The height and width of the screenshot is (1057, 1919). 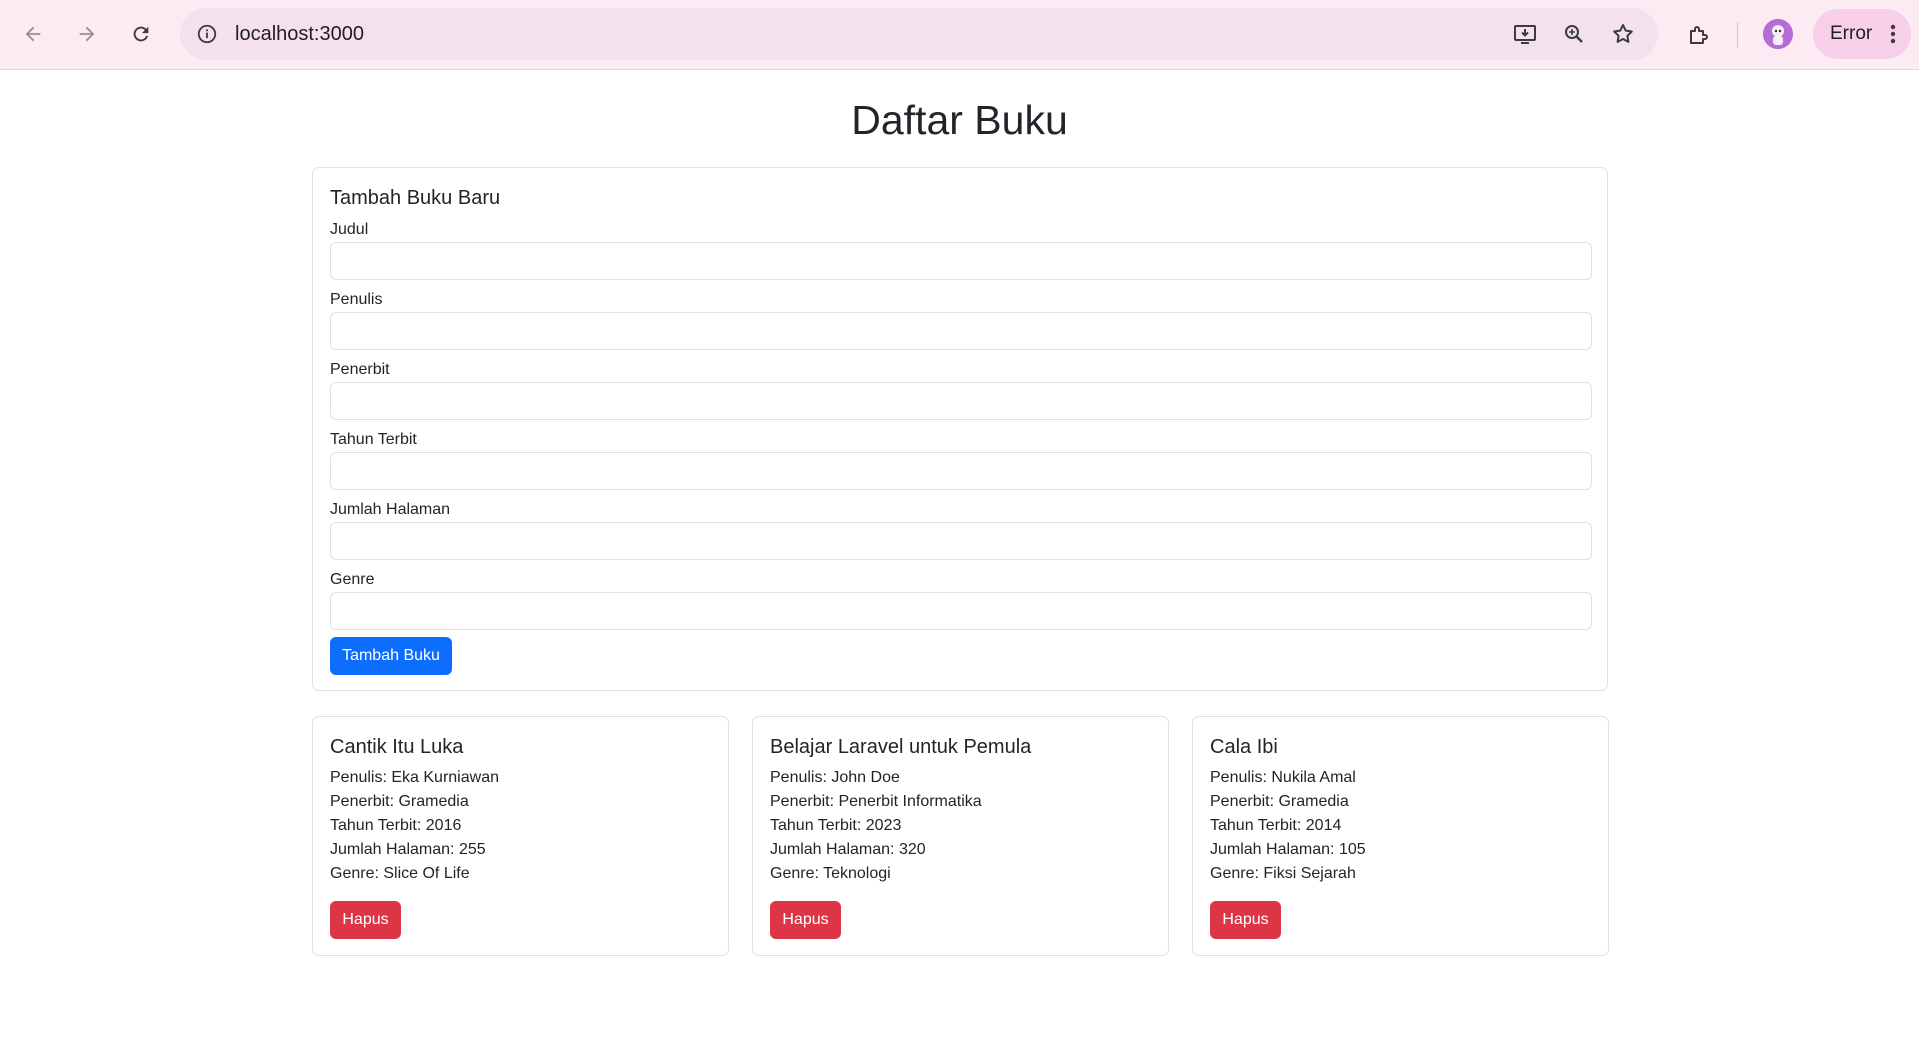 What do you see at coordinates (1244, 747) in the screenshot?
I see `book-title: Cala Ibi` at bounding box center [1244, 747].